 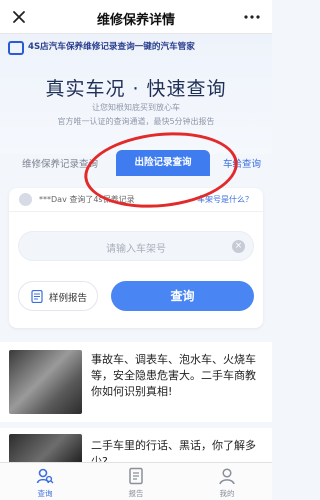 What do you see at coordinates (68, 298) in the screenshot?
I see `sample-report-label: 样例报告` at bounding box center [68, 298].